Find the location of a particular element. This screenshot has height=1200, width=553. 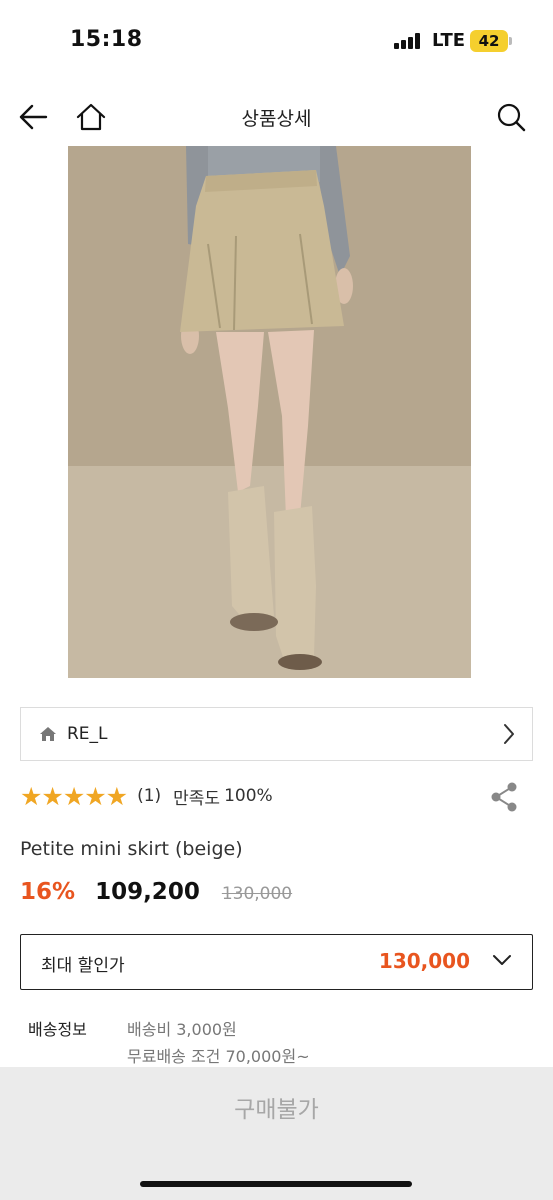

home-indicator is located at coordinates (276, 1184).